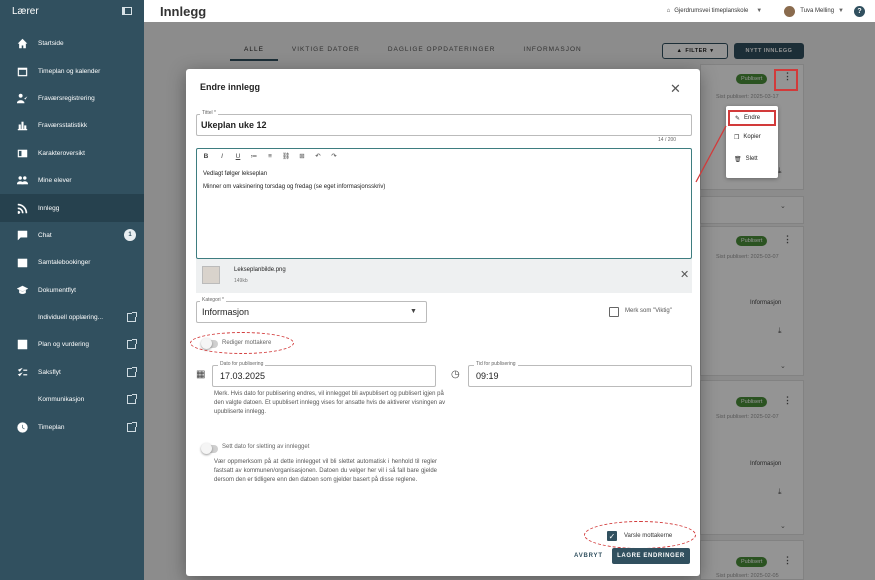 This screenshot has height=580, width=875. What do you see at coordinates (72, 372) in the screenshot?
I see `sidebar-item-saksflyt: Saksflyt` at bounding box center [72, 372].